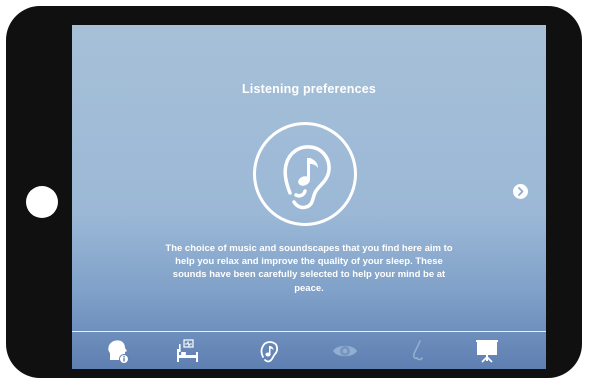 Image resolution: width=590 pixels, height=384 pixels. Describe the element at coordinates (305, 174) in the screenshot. I see `ear-music-note-icon` at that location.